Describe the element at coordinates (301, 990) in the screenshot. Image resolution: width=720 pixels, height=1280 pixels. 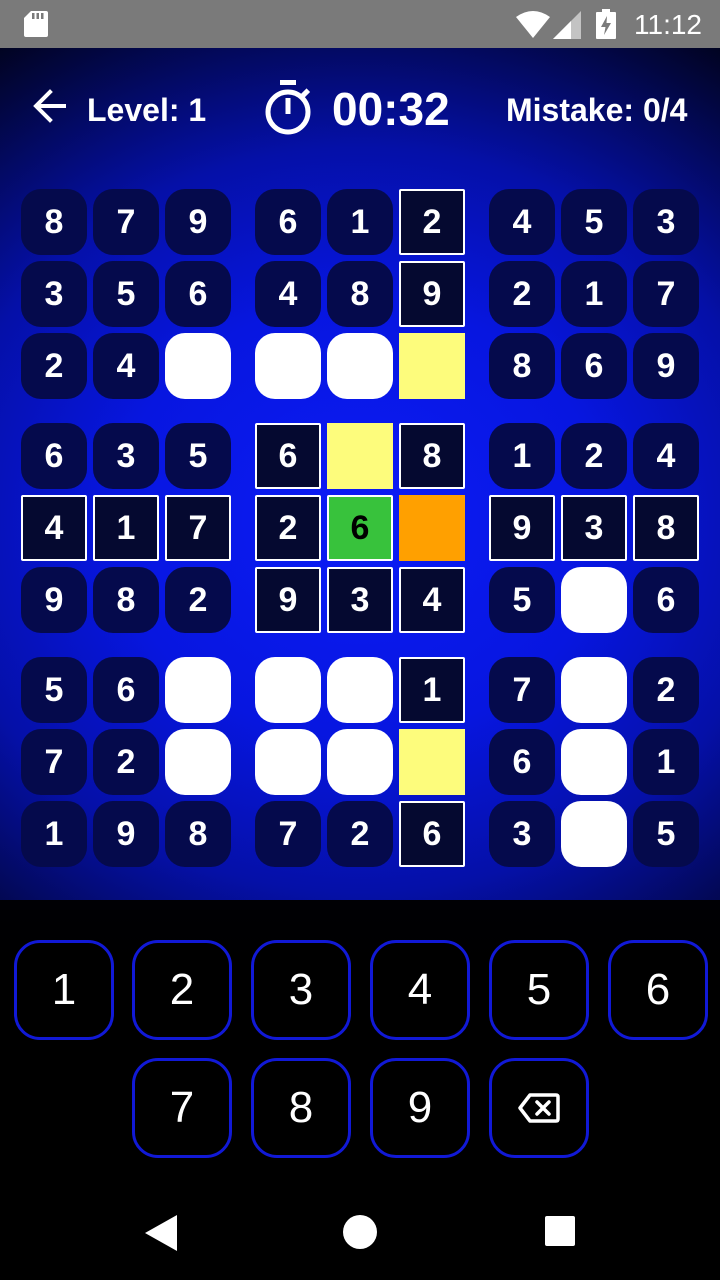
I see `keypad-key-3: 3` at that location.